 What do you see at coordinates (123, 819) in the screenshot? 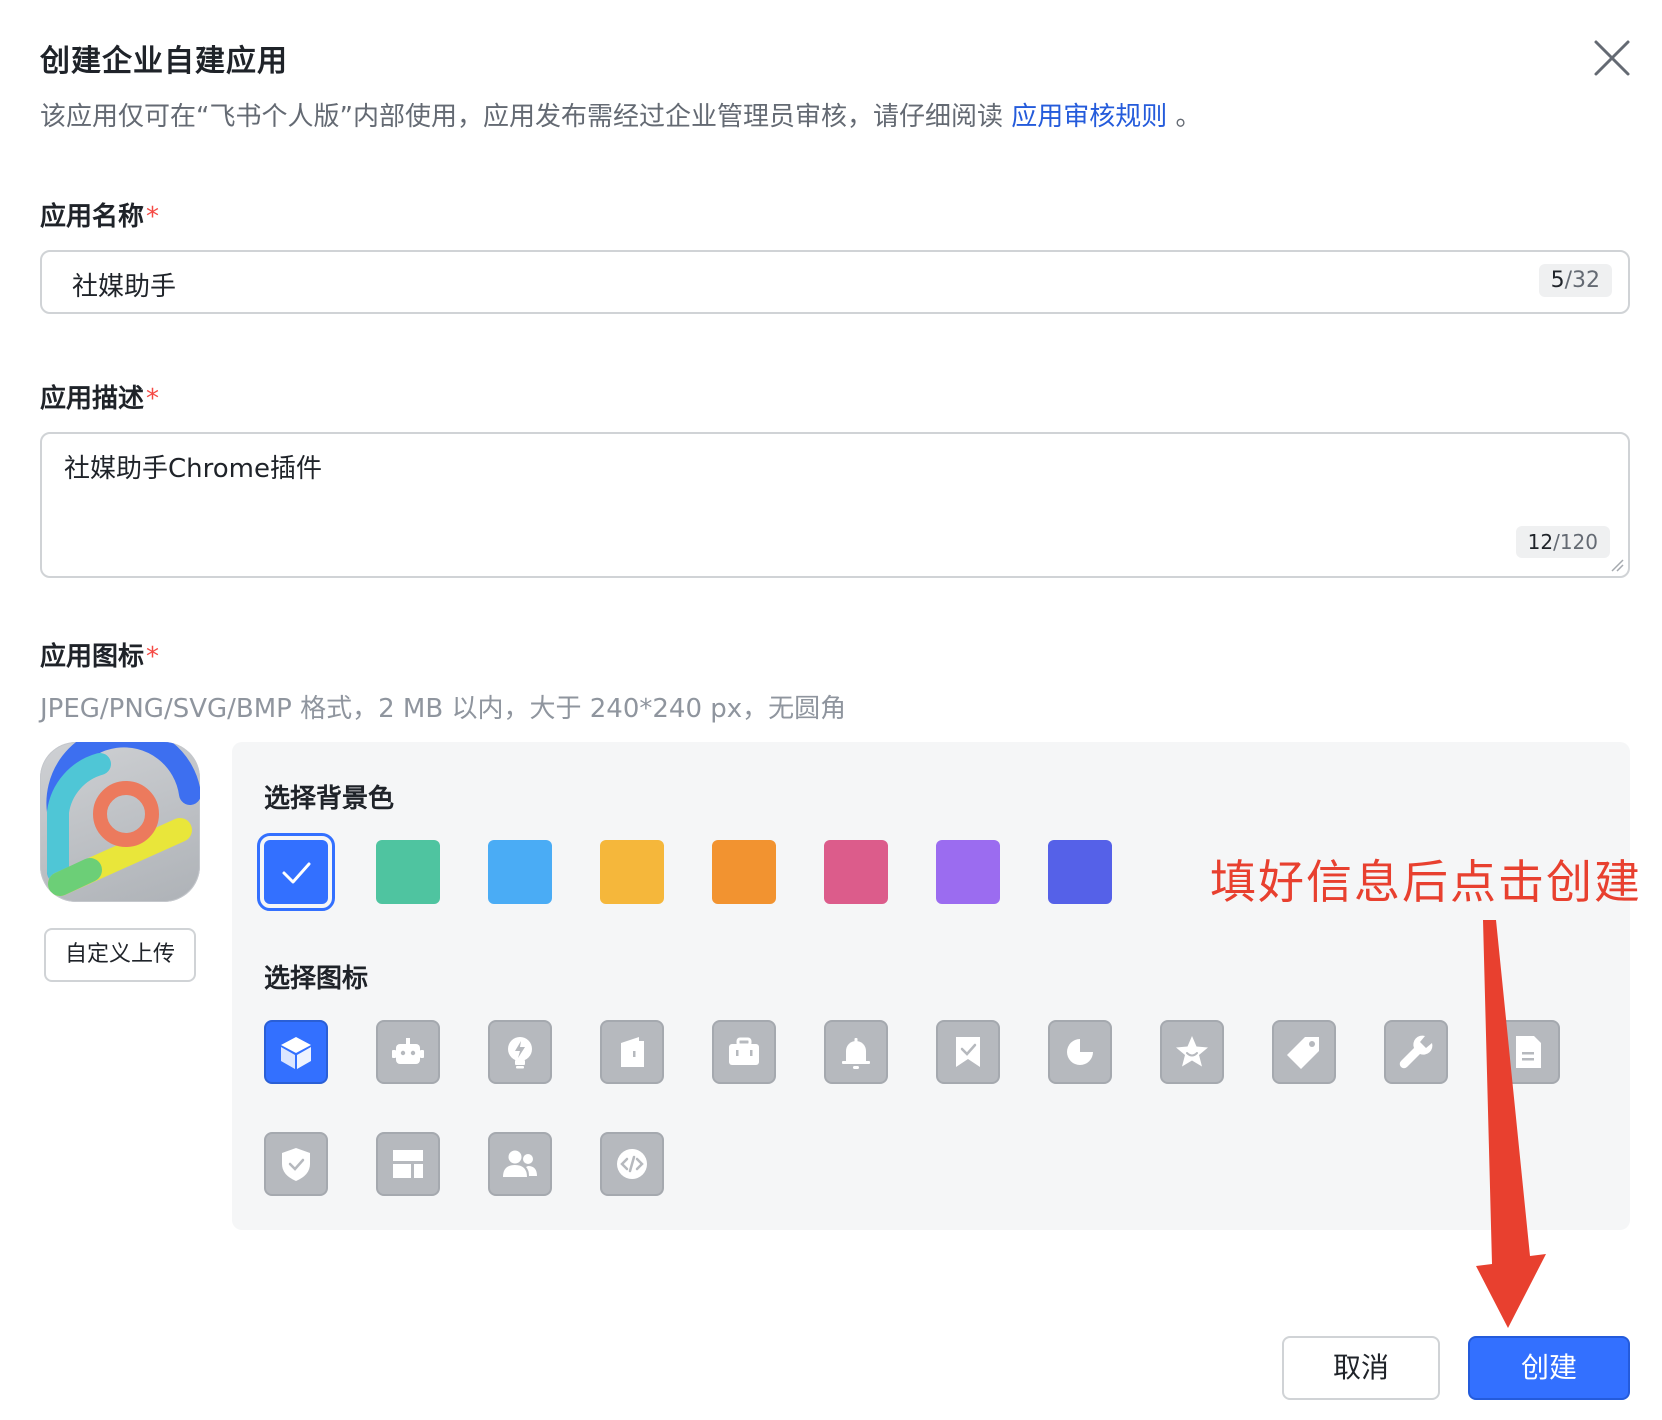
I see `app-logo-icon` at bounding box center [123, 819].